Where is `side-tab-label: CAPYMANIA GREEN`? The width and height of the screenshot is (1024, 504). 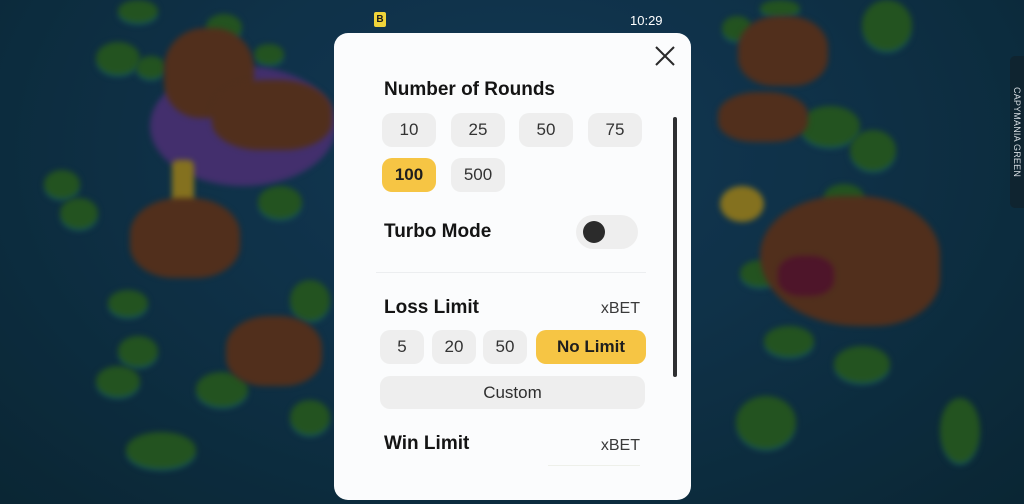 side-tab-label: CAPYMANIA GREEN is located at coordinates (1017, 132).